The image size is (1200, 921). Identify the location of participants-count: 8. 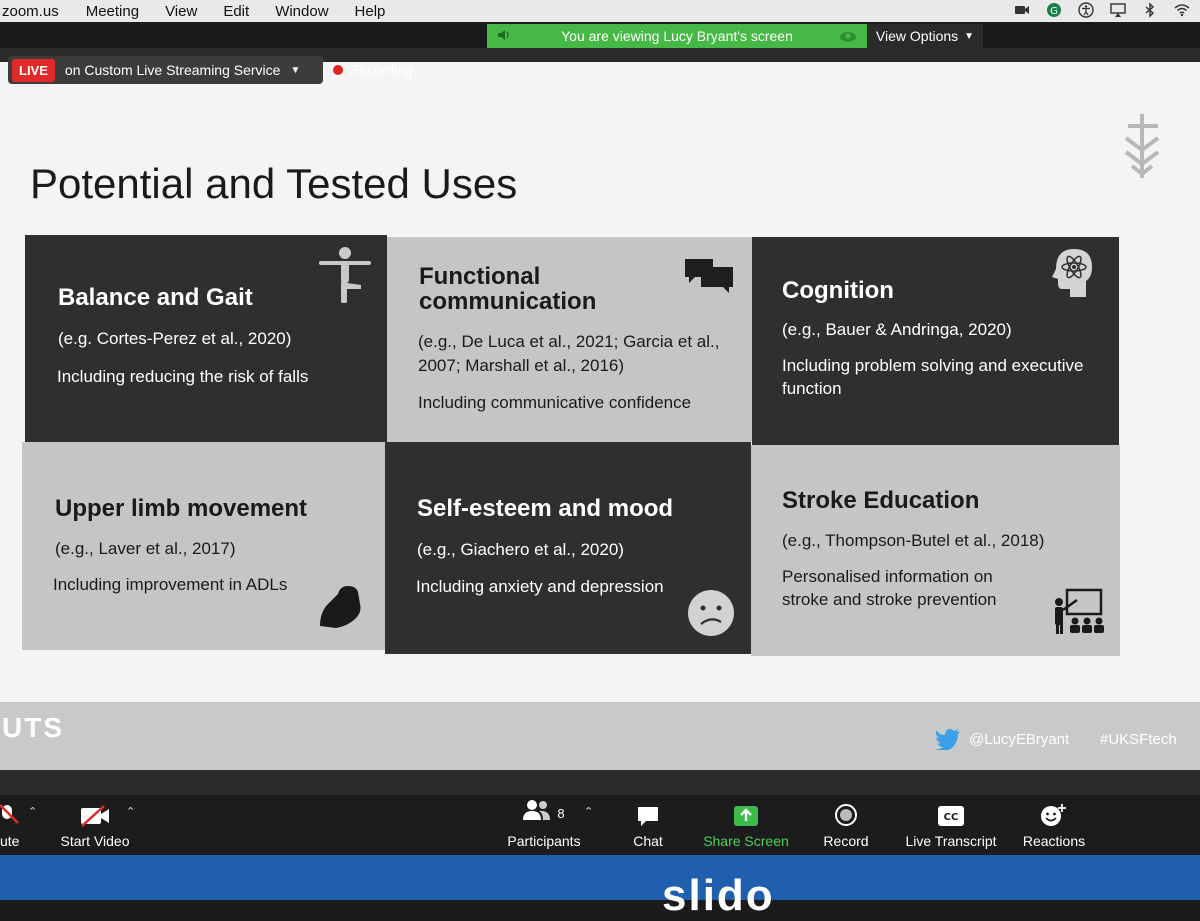
(561, 813).